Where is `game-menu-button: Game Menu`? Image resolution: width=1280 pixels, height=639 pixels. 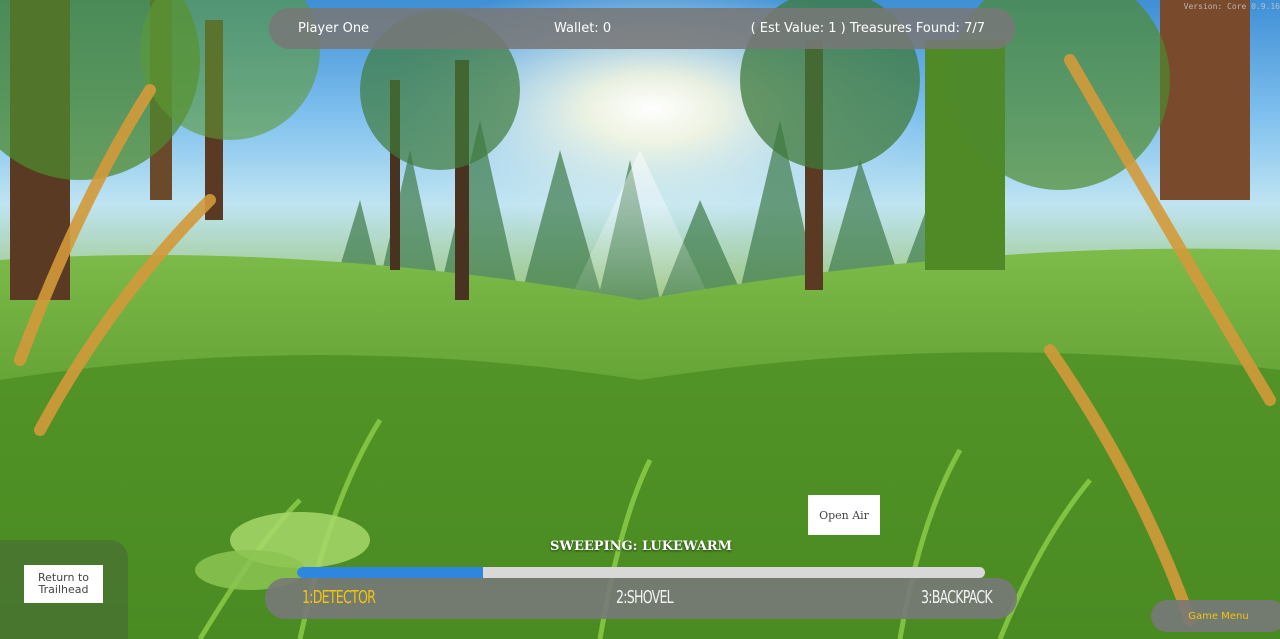 game-menu-button: Game Menu is located at coordinates (1215, 616).